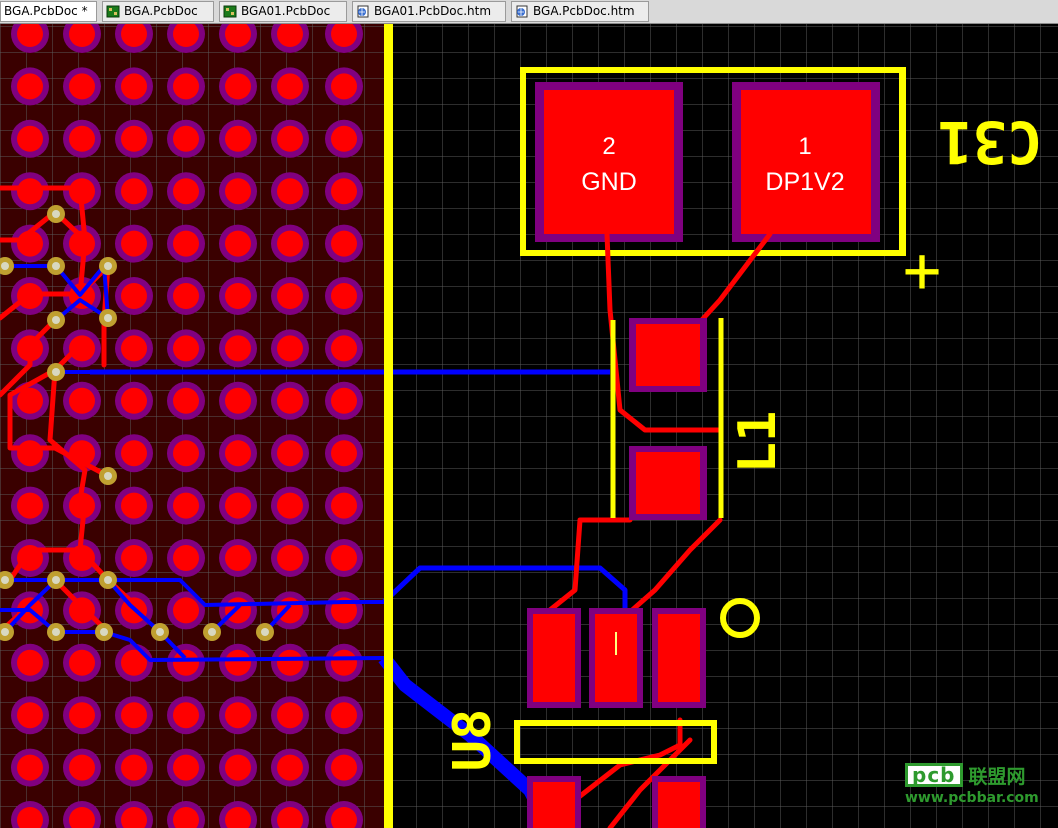  I want to click on c31-pad1-net: DP1V2, so click(804, 182).